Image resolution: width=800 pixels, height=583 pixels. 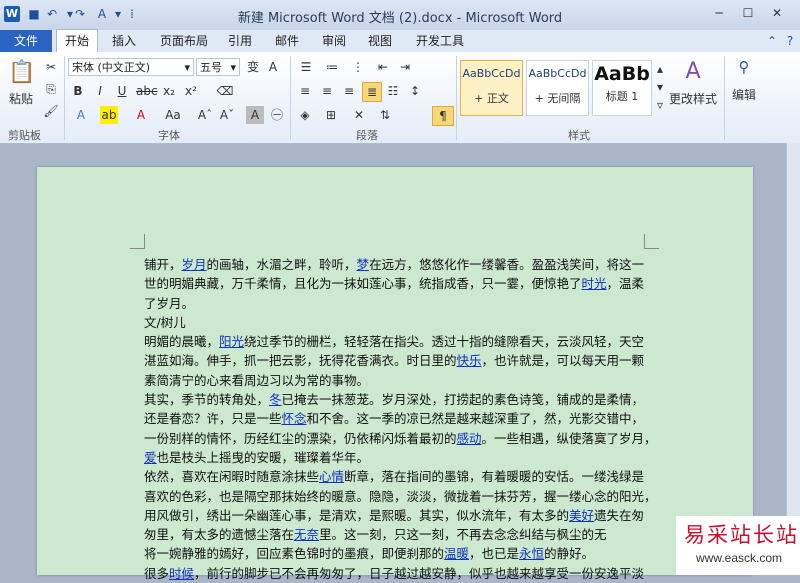 I want to click on change-case-icon: Aa, so click(x=173, y=115).